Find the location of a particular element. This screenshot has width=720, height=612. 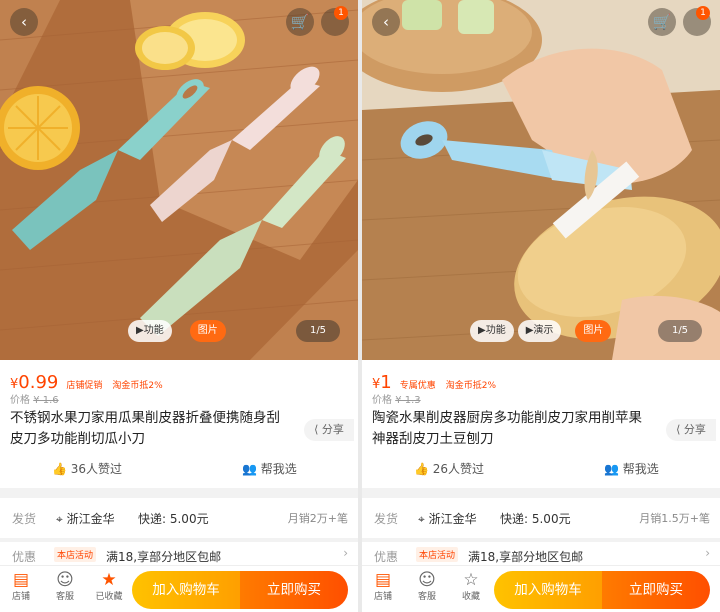

current-price: ¥0.99 is located at coordinates (34, 382).